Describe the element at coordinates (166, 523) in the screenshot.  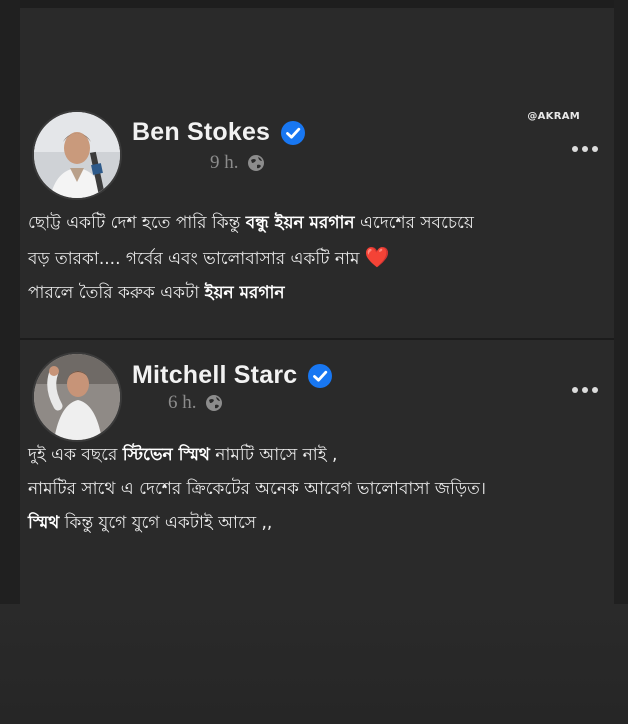
I see `text-span: কিন্তু যুগে যুগে একটাই আসে ,,` at that location.